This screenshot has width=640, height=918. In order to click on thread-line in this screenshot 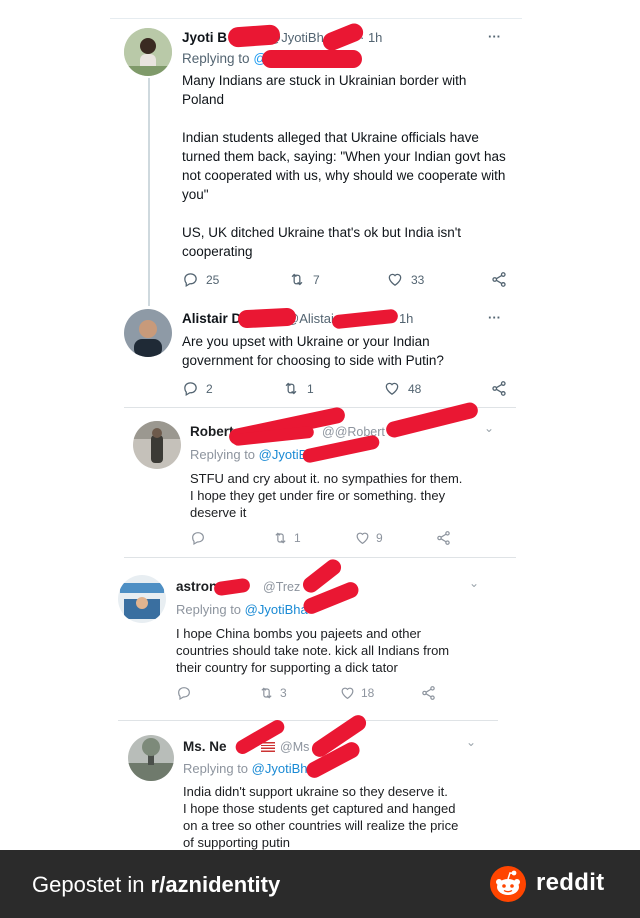, I will do `click(149, 192)`.